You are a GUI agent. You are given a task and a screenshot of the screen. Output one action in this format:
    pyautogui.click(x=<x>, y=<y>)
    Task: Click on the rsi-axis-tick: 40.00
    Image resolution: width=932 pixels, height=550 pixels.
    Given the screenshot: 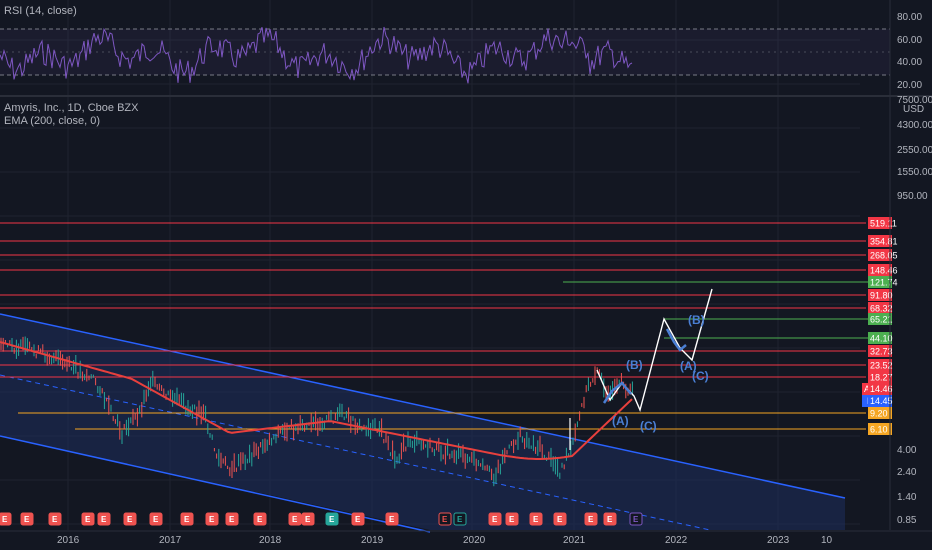 What is the action you would take?
    pyautogui.click(x=909, y=62)
    